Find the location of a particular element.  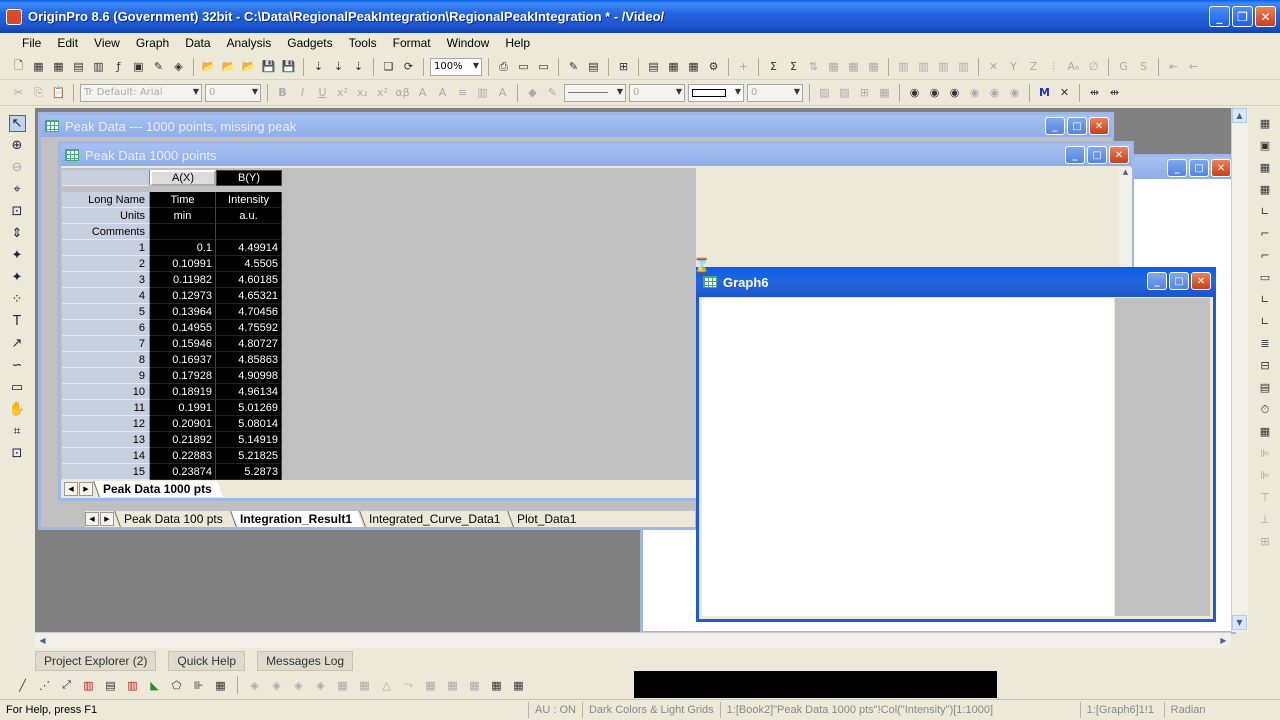

origin-app-icon is located at coordinates (14, 16).